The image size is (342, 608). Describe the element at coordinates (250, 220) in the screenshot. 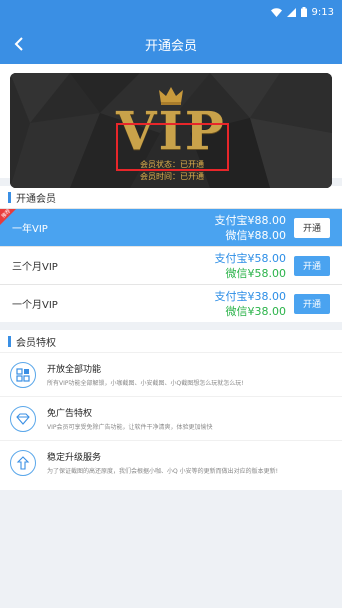

I see `alipay-price: 支付宝¥88.00` at that location.